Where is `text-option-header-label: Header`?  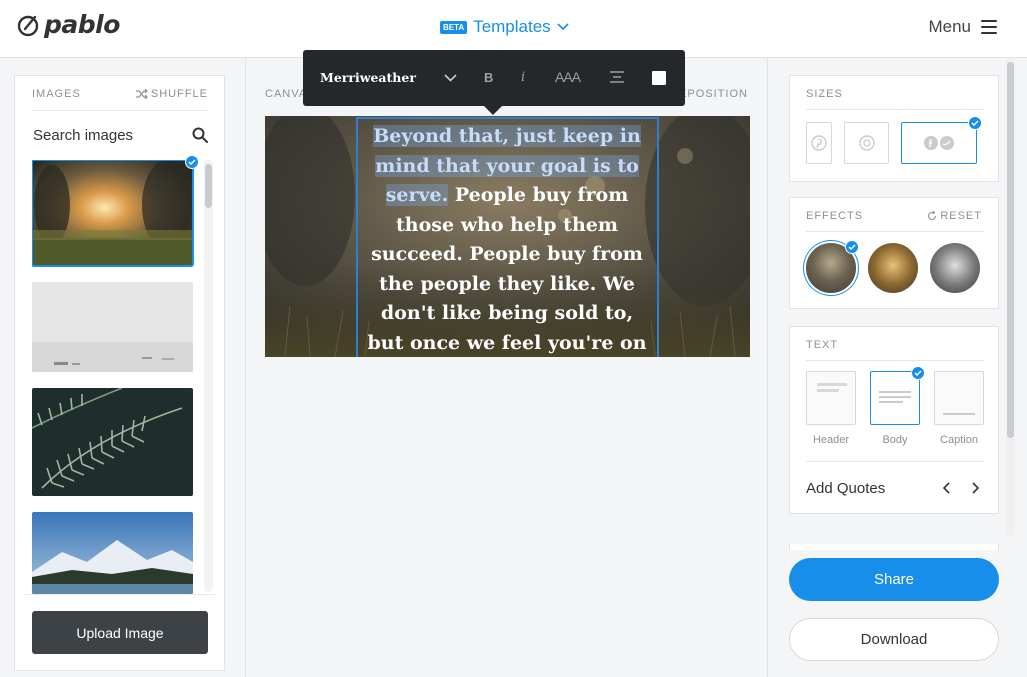
text-option-header-label: Header is located at coordinates (831, 440).